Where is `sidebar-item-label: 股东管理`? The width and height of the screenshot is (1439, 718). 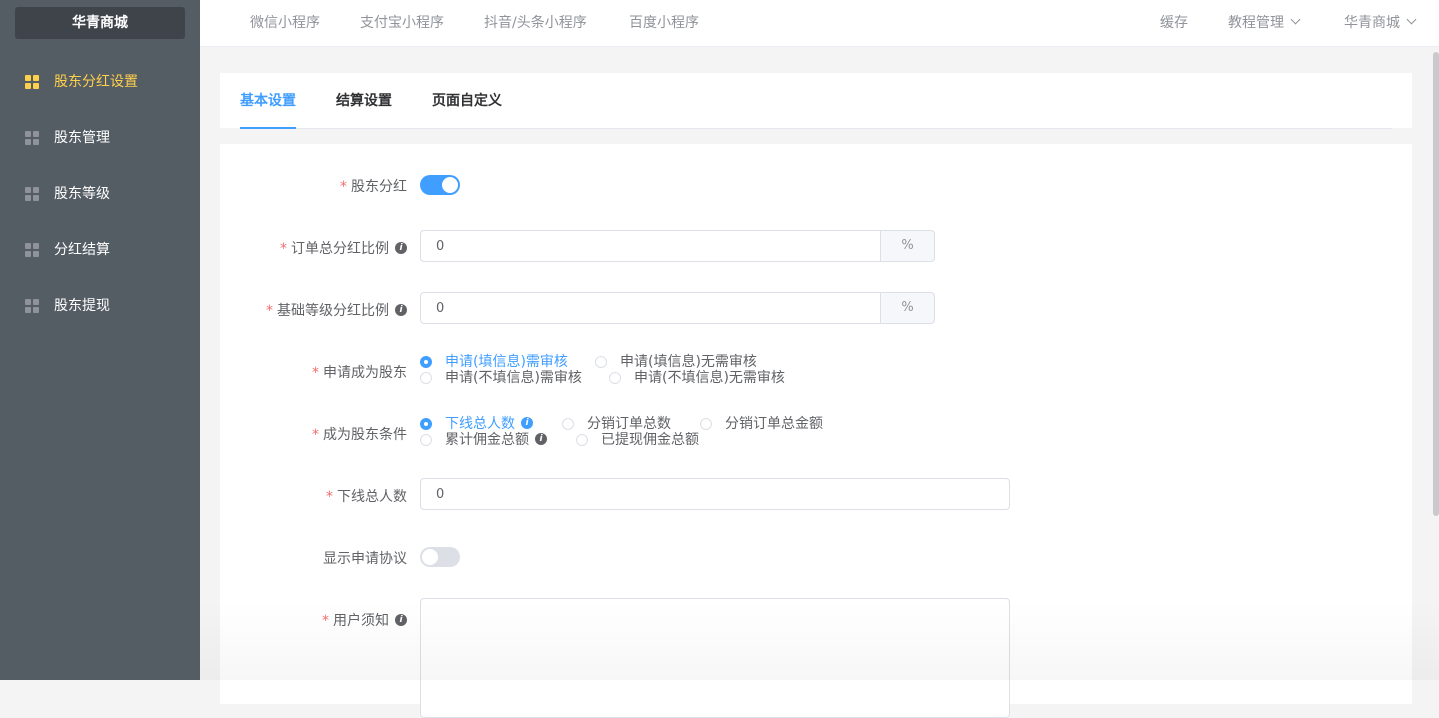
sidebar-item-label: 股东管理 is located at coordinates (82, 138).